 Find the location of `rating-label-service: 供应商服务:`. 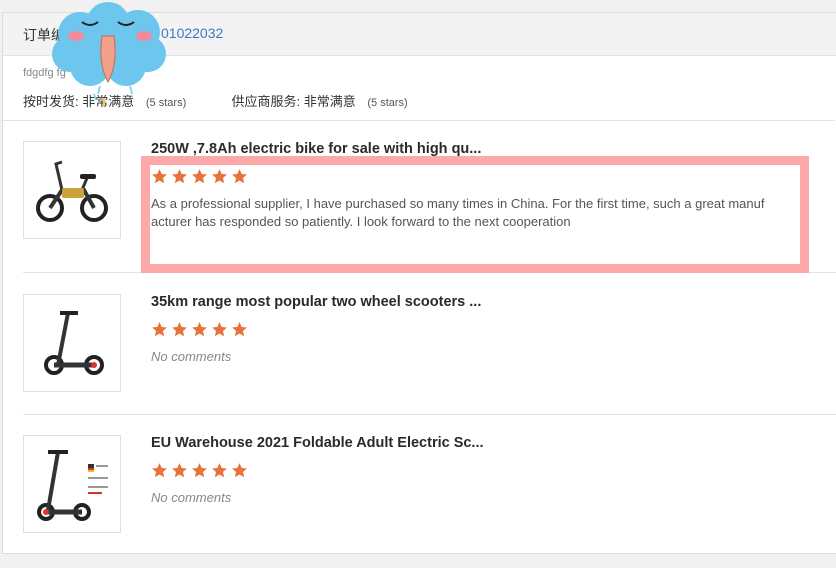

rating-label-service: 供应商服务: is located at coordinates (266, 101).